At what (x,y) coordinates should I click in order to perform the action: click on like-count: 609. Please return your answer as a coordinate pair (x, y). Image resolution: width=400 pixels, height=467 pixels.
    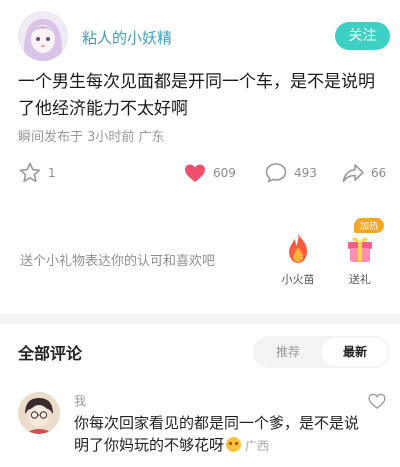
    Looking at the image, I should click on (224, 173).